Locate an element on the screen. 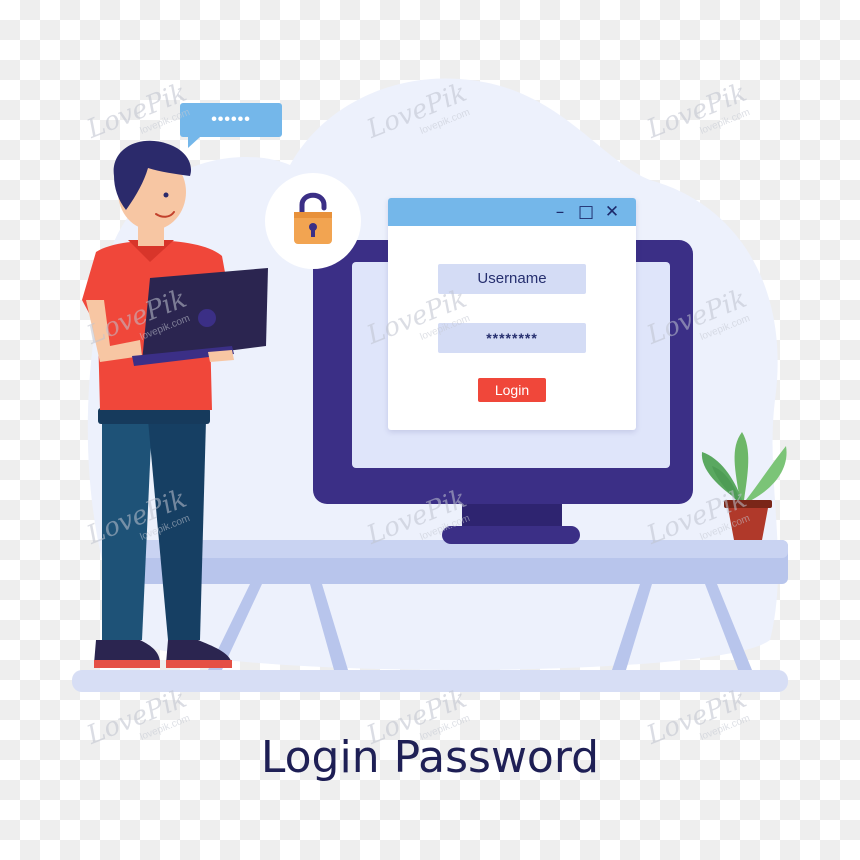 This screenshot has width=860, height=860. login-button: Login is located at coordinates (512, 390).